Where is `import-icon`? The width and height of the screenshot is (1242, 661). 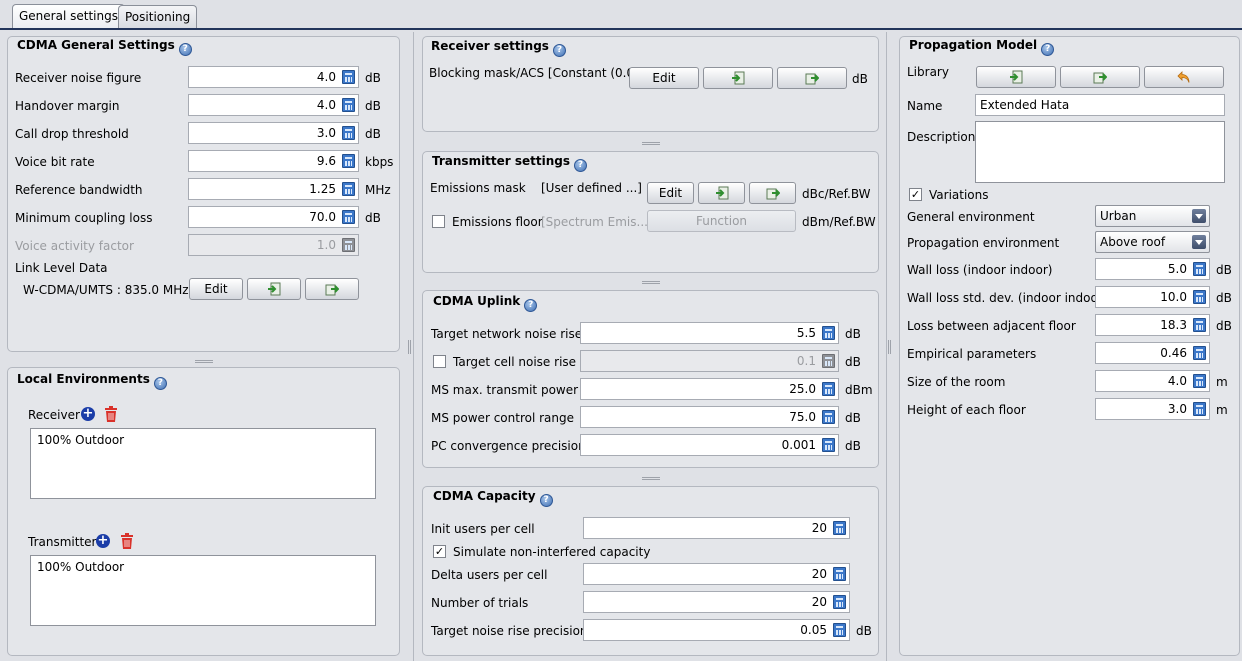 import-icon is located at coordinates (738, 78).